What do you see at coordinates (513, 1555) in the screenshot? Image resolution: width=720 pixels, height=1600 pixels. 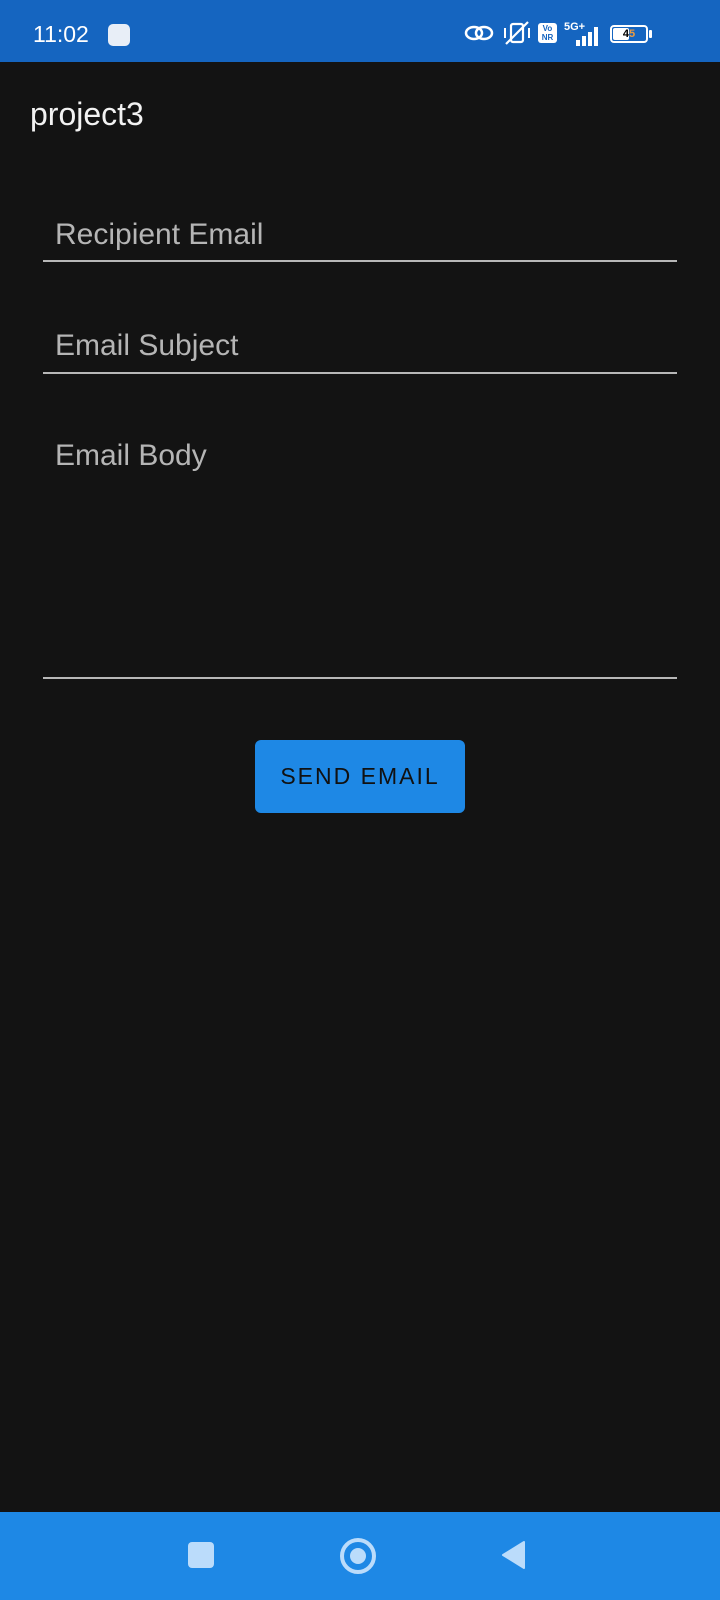 I see `back-icon` at bounding box center [513, 1555].